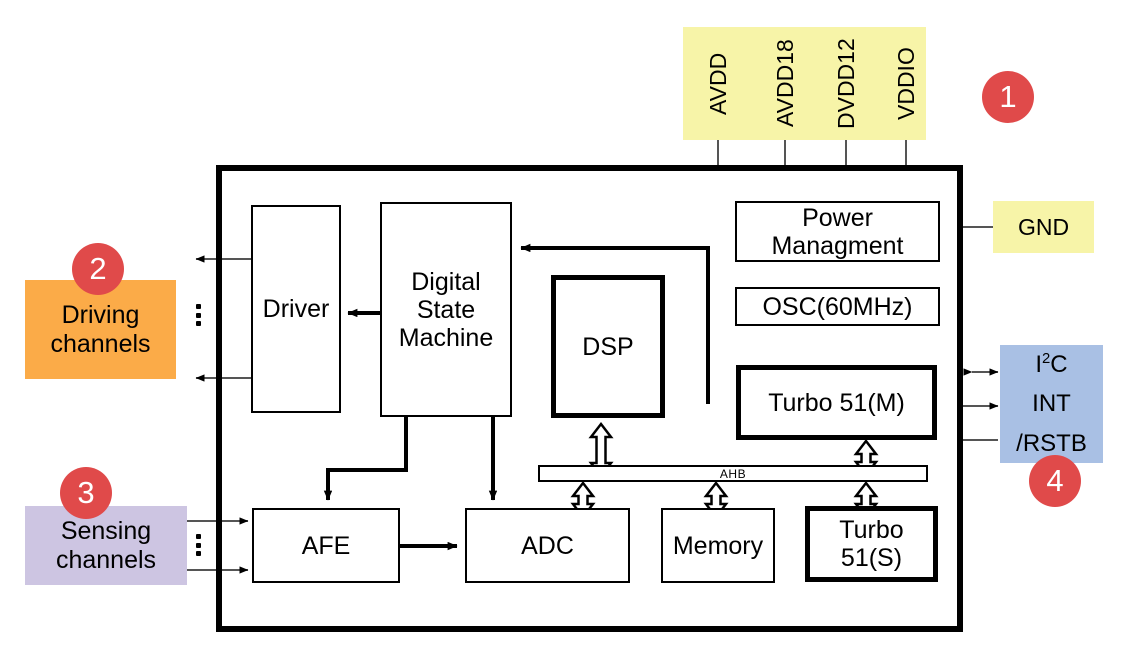 The height and width of the screenshot is (670, 1123). I want to click on dsm-label-line2: State, so click(446, 309).